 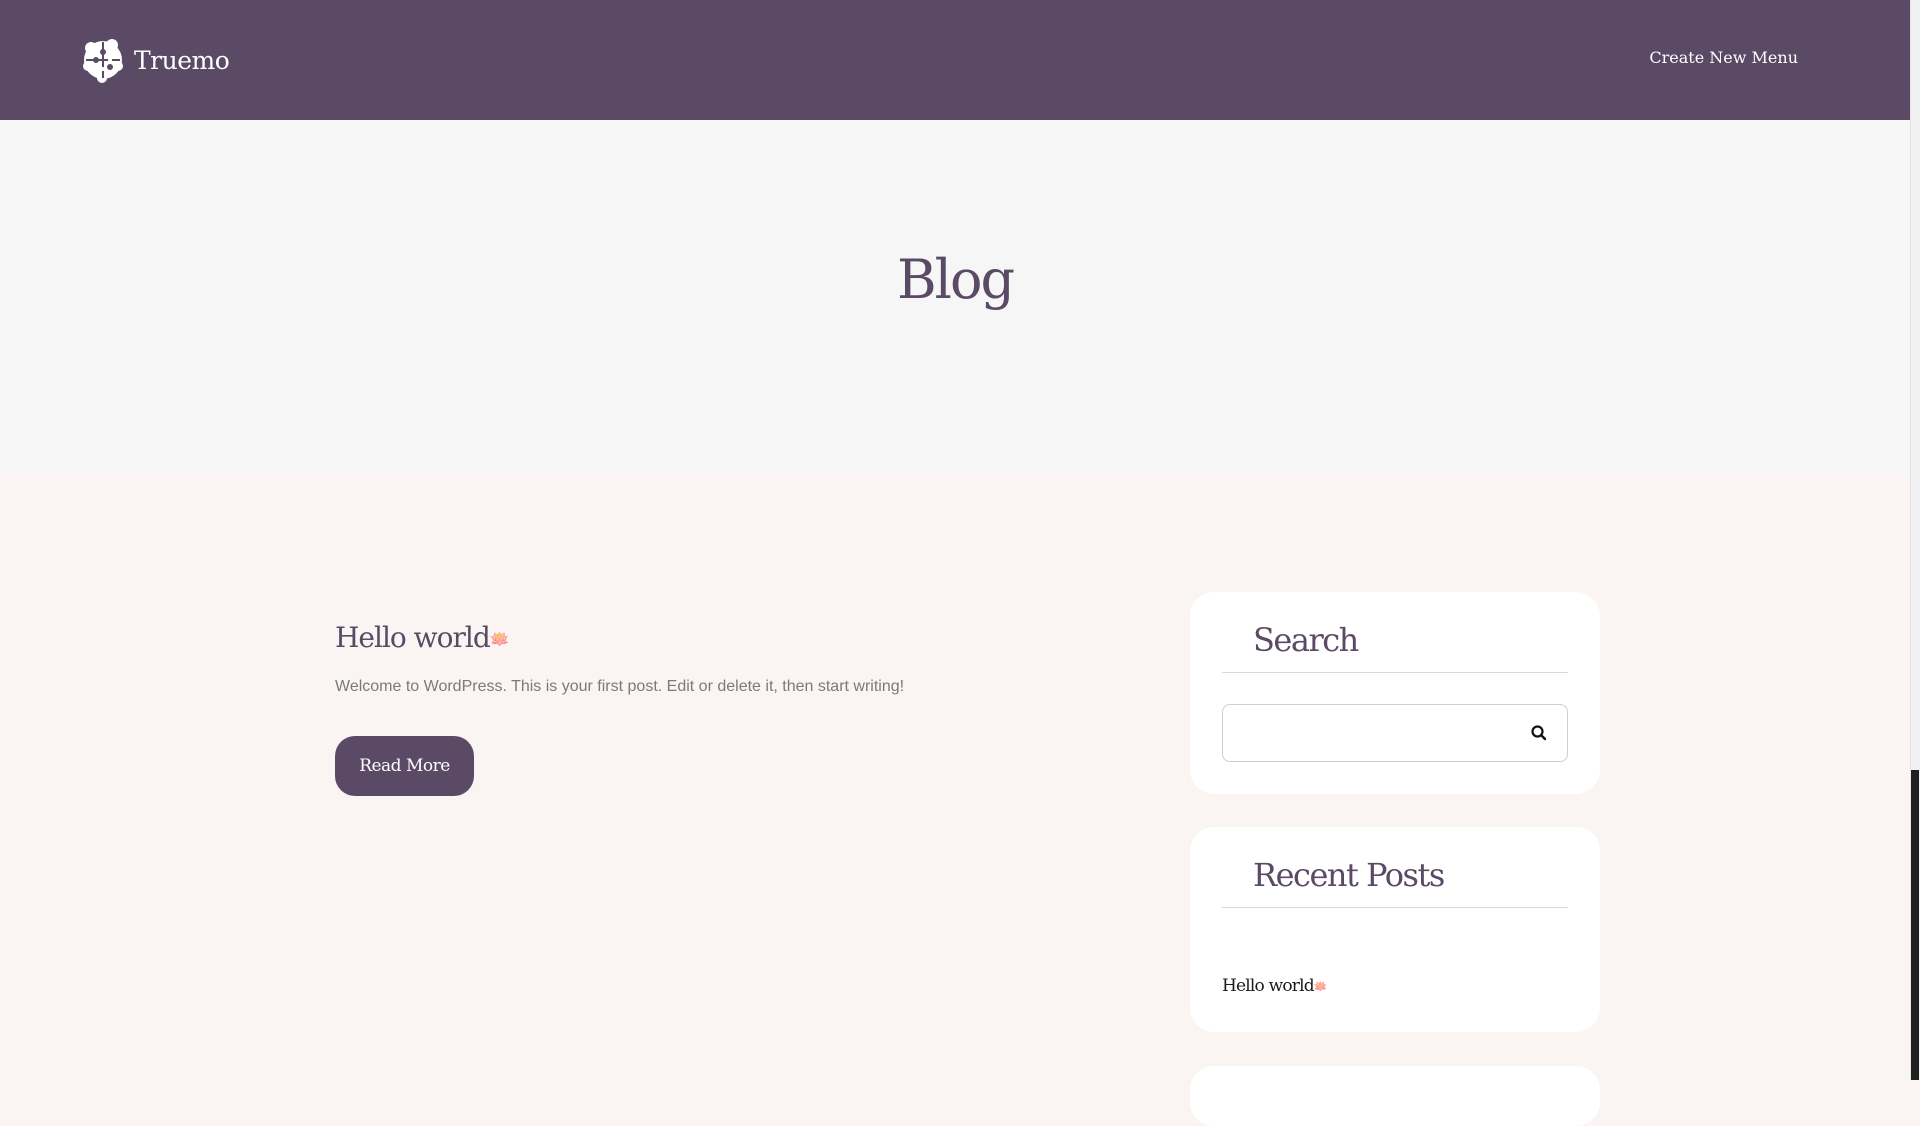 What do you see at coordinates (103, 61) in the screenshot?
I see `brain-puzzle-icon` at bounding box center [103, 61].